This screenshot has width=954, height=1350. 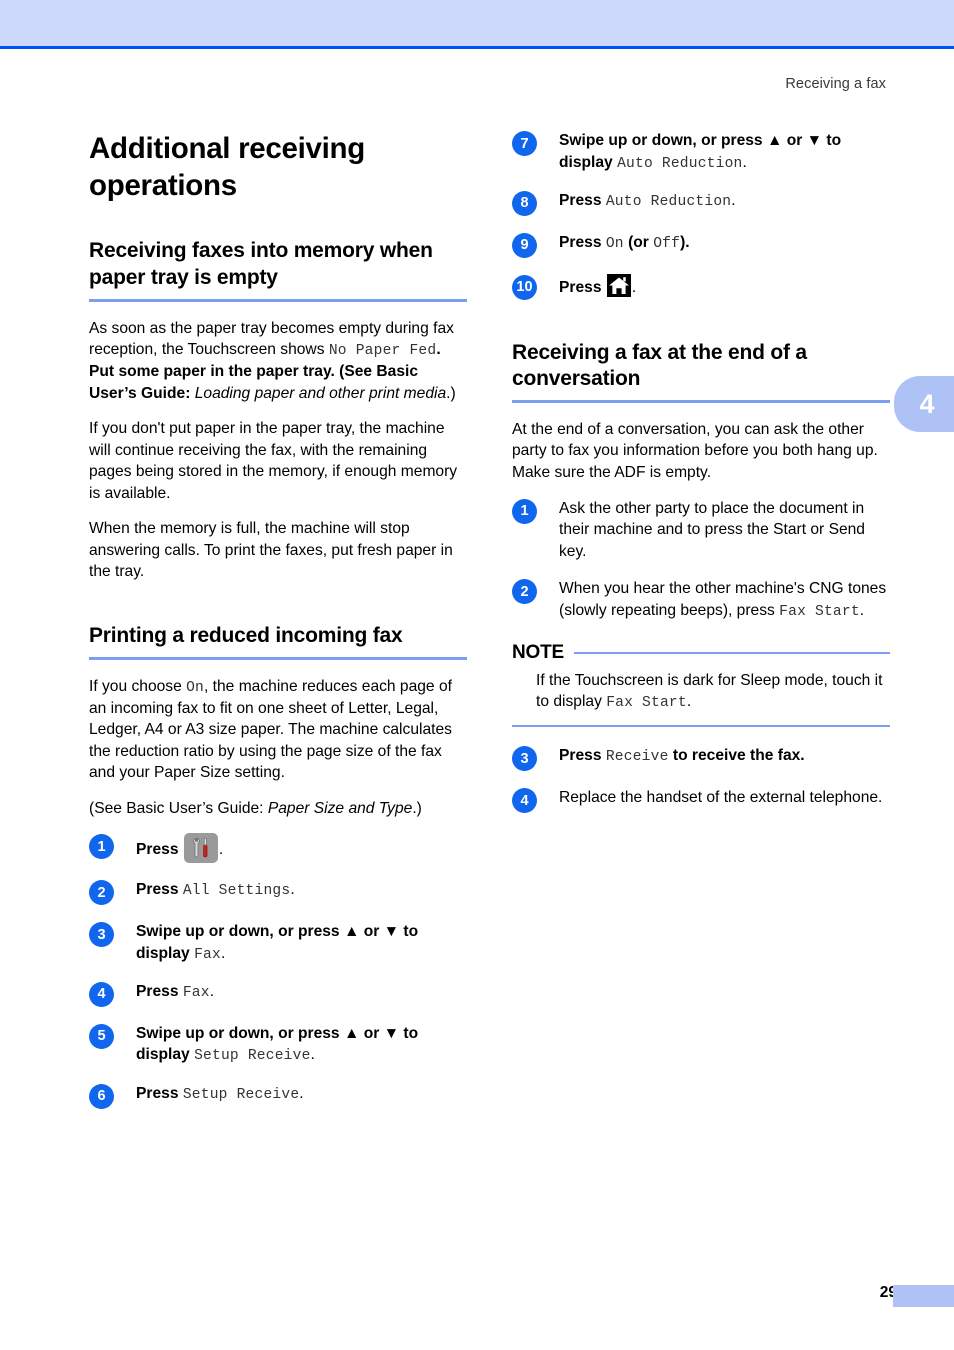 I want to click on text-run: (See Basic User’s Guide:, so click(x=178, y=808).